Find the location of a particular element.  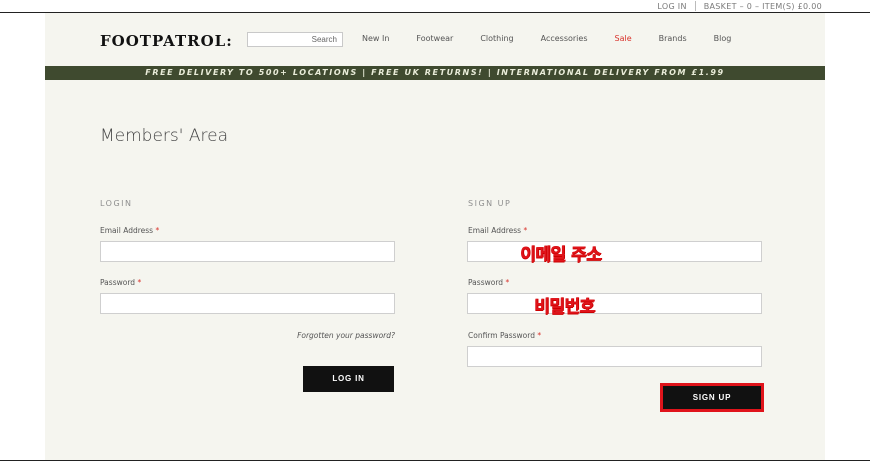

nav-item-brands: Brands is located at coordinates (673, 38).